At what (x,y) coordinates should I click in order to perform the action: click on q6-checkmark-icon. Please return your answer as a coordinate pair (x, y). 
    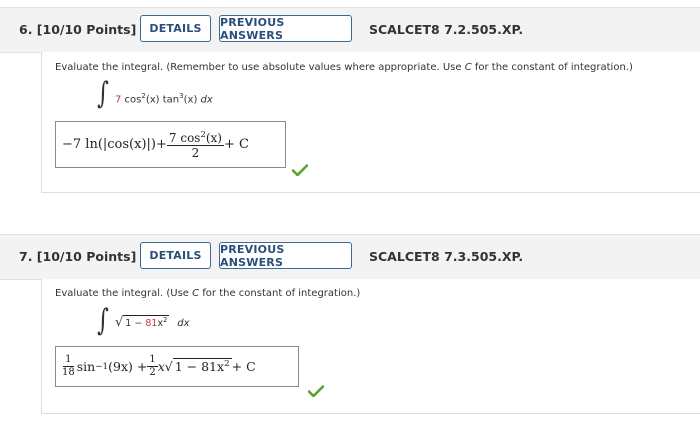
    Looking at the image, I should click on (300, 170).